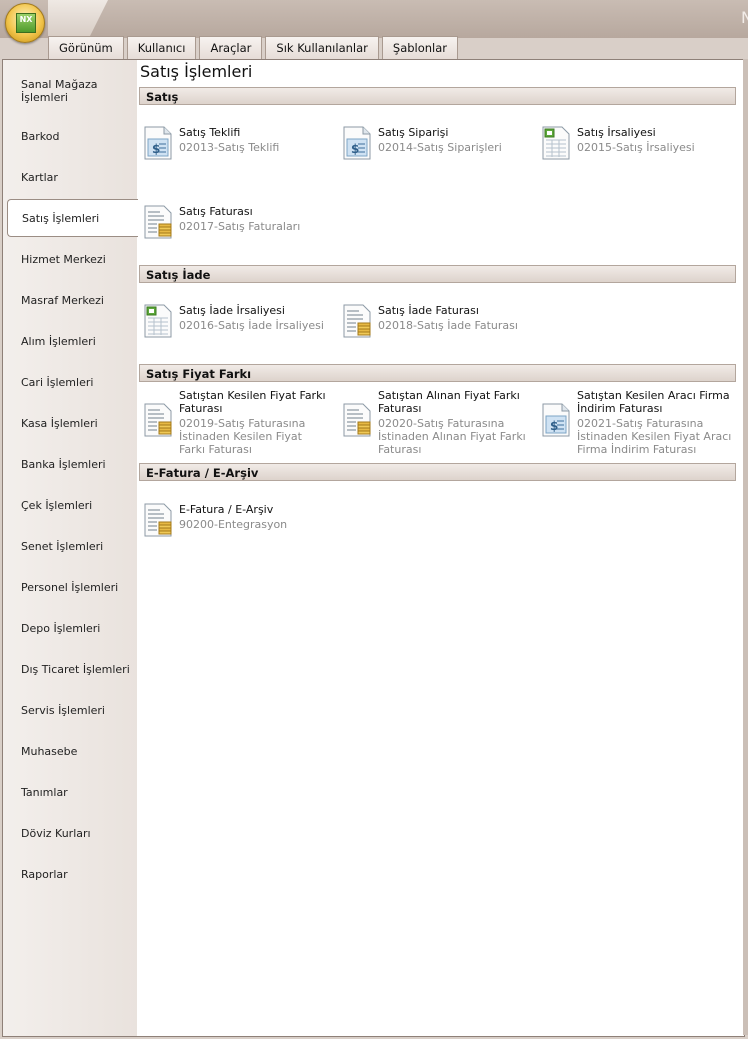  Describe the element at coordinates (229, 147) in the screenshot. I see `item-code: 02013-Satış Teklifi` at that location.